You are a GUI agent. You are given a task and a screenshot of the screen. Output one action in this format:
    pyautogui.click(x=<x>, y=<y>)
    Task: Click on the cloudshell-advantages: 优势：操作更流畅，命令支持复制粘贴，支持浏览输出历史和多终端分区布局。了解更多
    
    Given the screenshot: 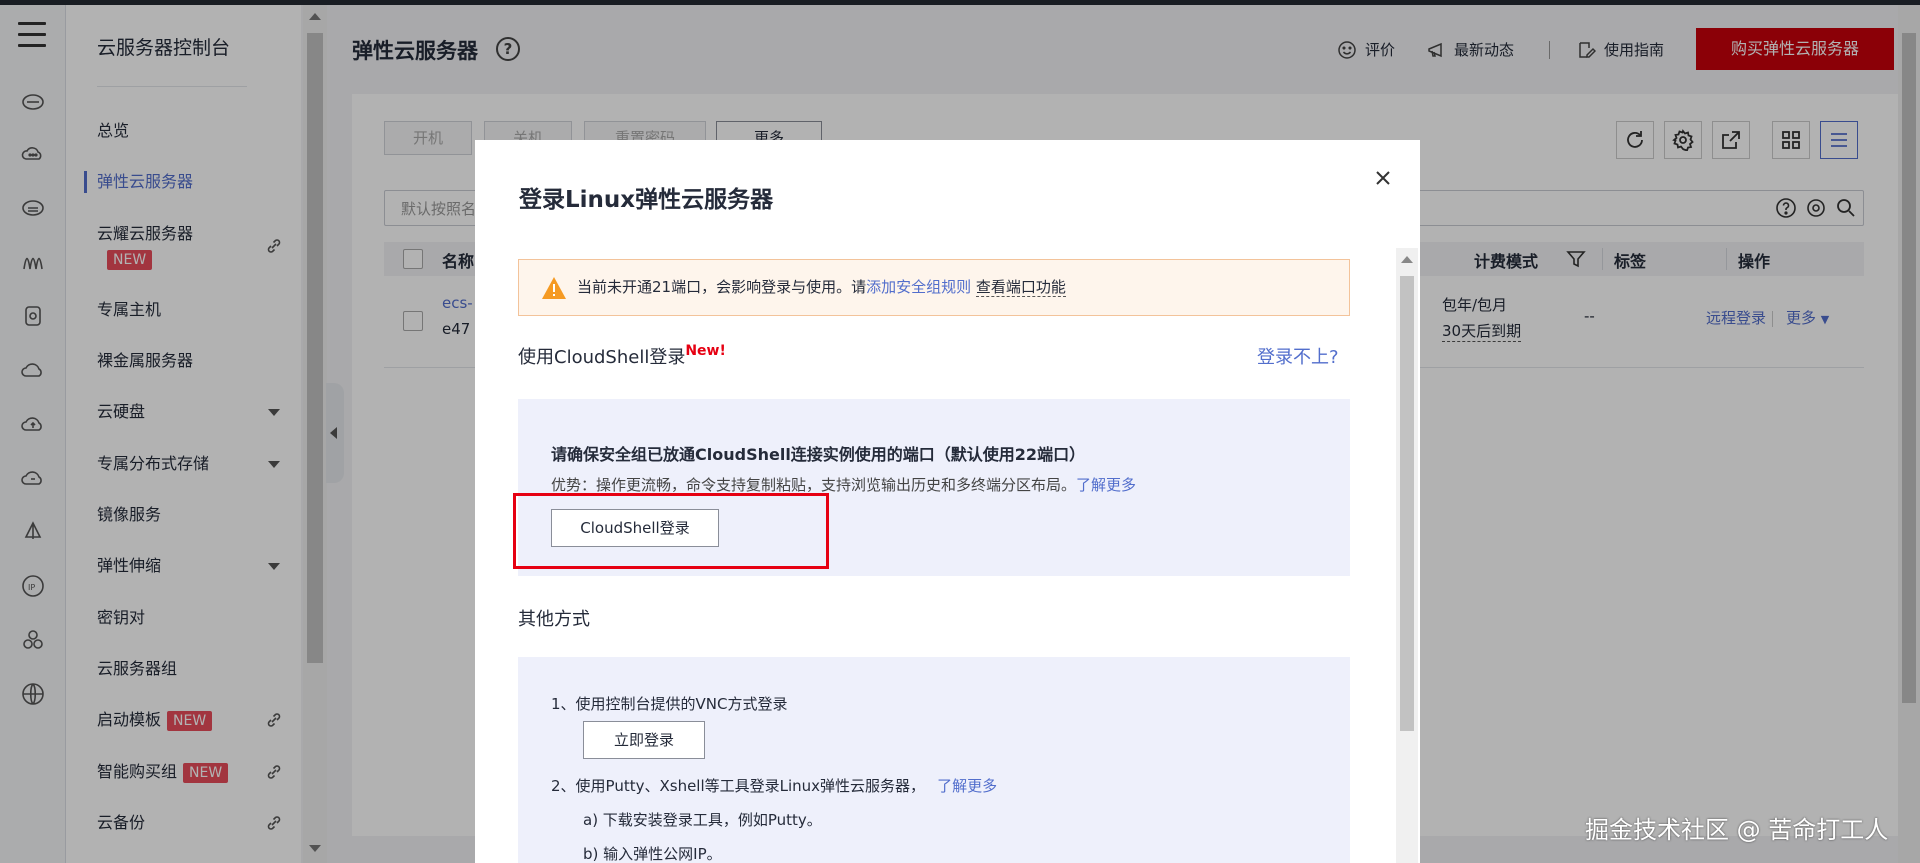 What is the action you would take?
    pyautogui.click(x=843, y=484)
    